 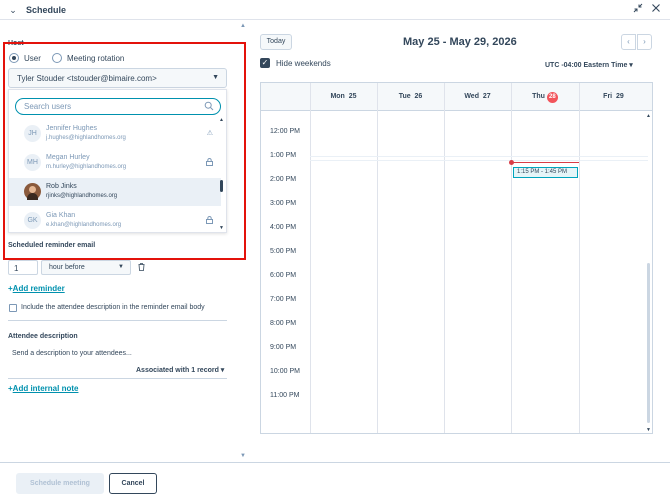 I want to click on hour-label: 6:00 PM, so click(x=283, y=275).